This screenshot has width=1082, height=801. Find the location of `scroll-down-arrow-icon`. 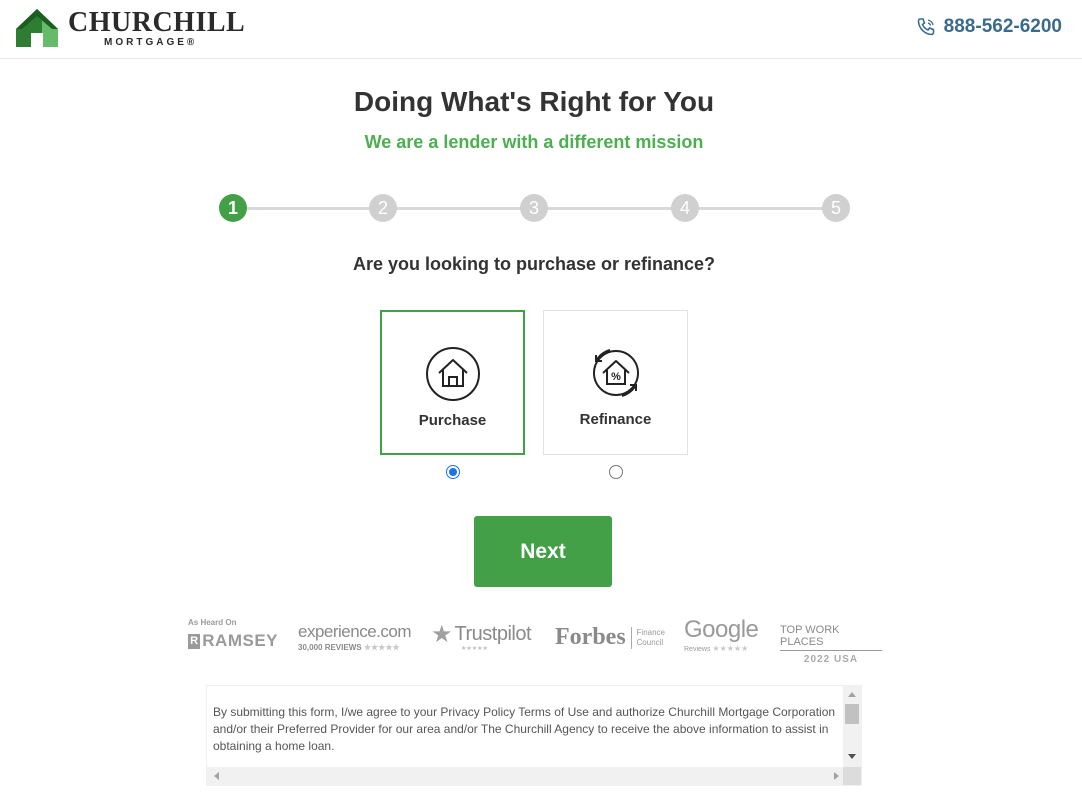

scroll-down-arrow-icon is located at coordinates (852, 756).